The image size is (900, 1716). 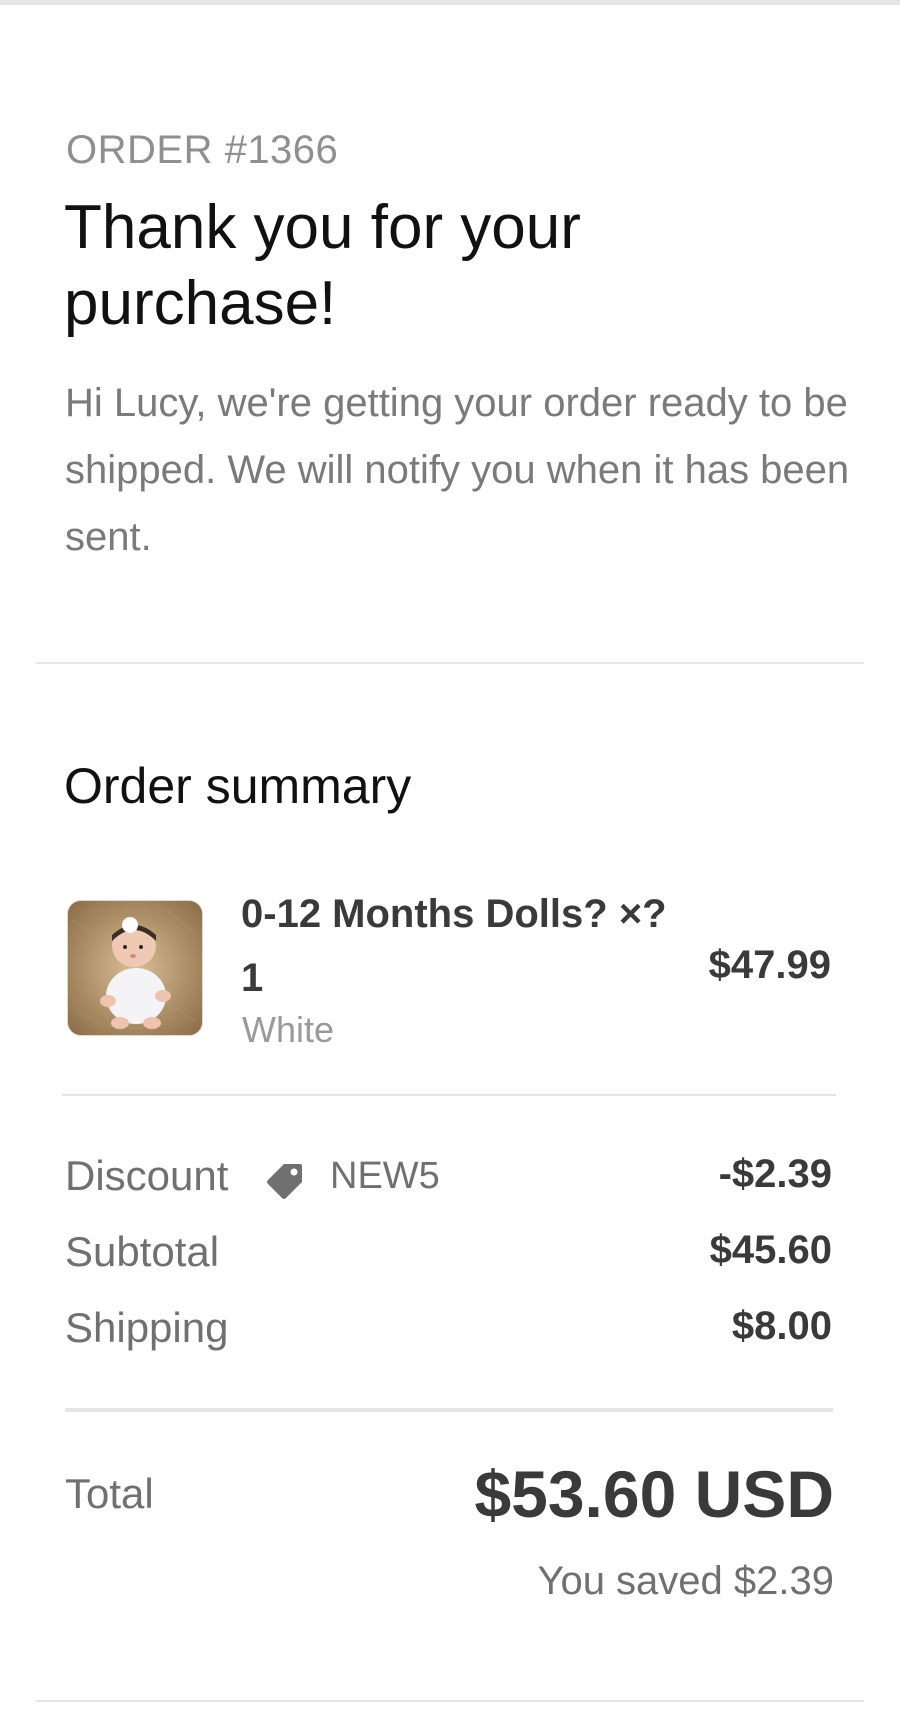 What do you see at coordinates (147, 1327) in the screenshot?
I see `shipping-label: Shipping` at bounding box center [147, 1327].